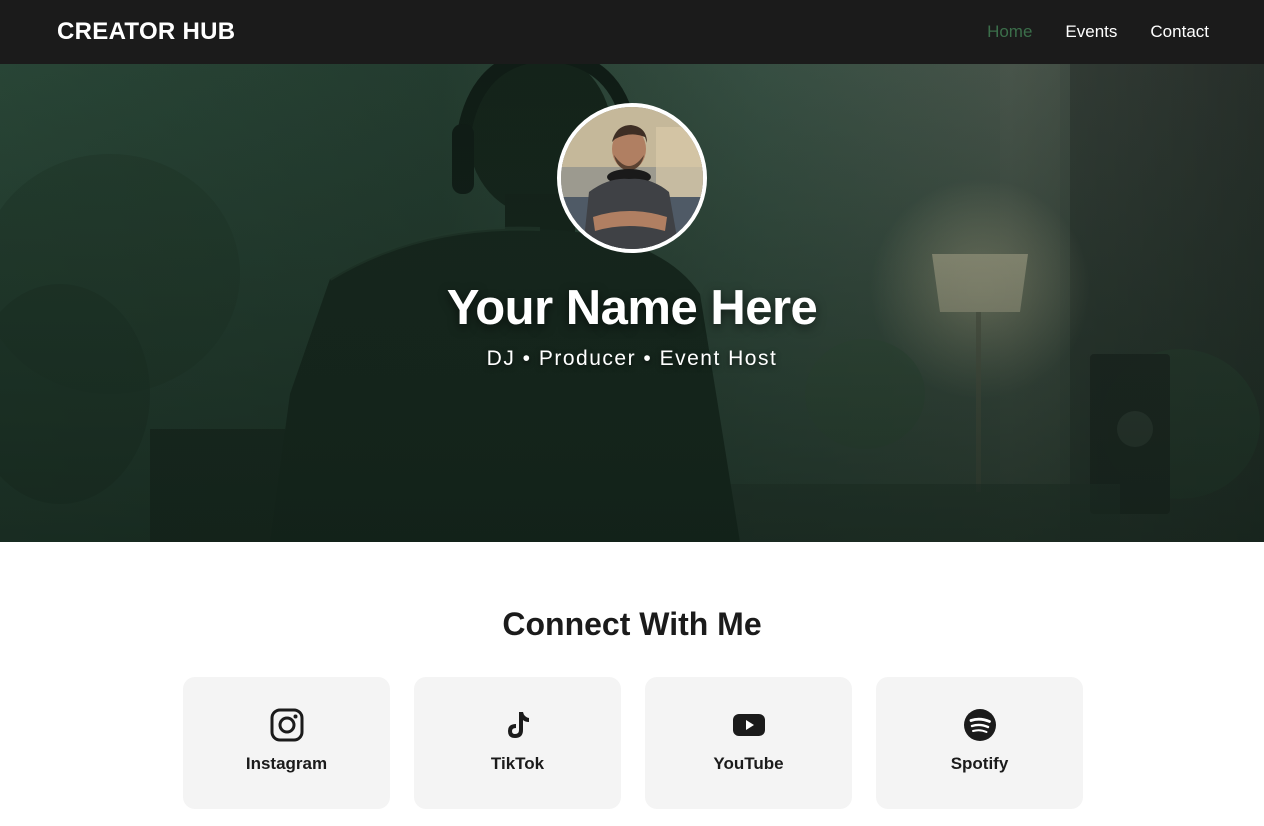 The width and height of the screenshot is (1264, 826). I want to click on avatar-portrait, so click(632, 178).